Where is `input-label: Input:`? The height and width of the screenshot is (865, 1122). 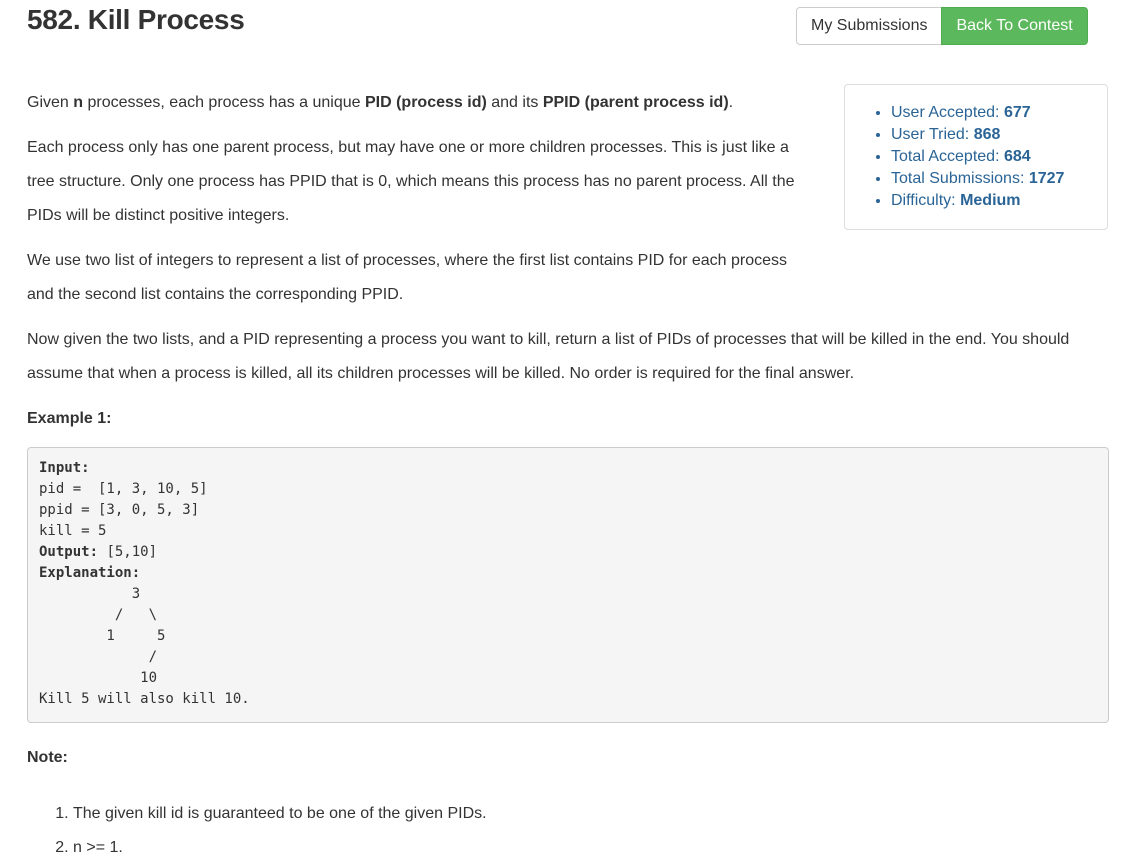
input-label: Input: is located at coordinates (64, 468).